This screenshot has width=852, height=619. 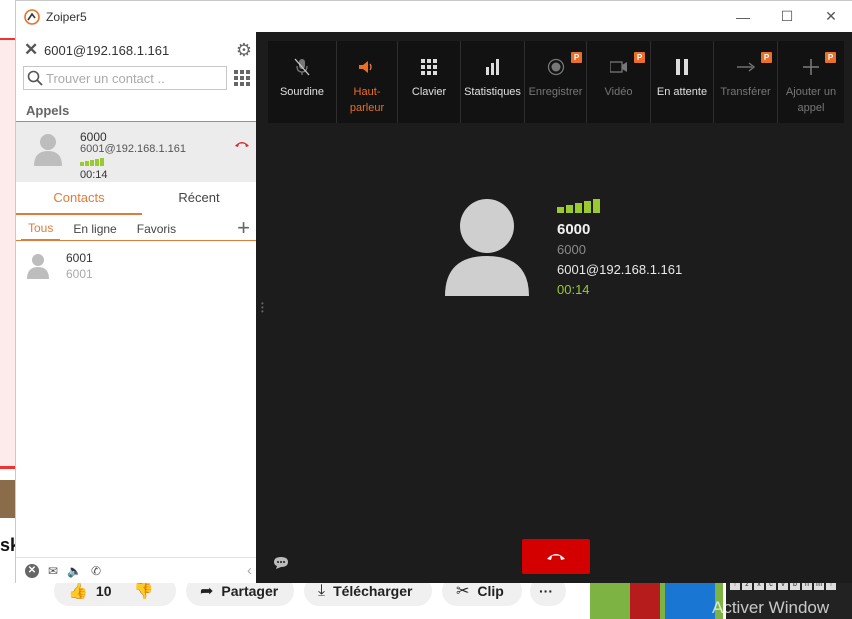 What do you see at coordinates (743, 16) in the screenshot?
I see `minimize-button: —` at bounding box center [743, 16].